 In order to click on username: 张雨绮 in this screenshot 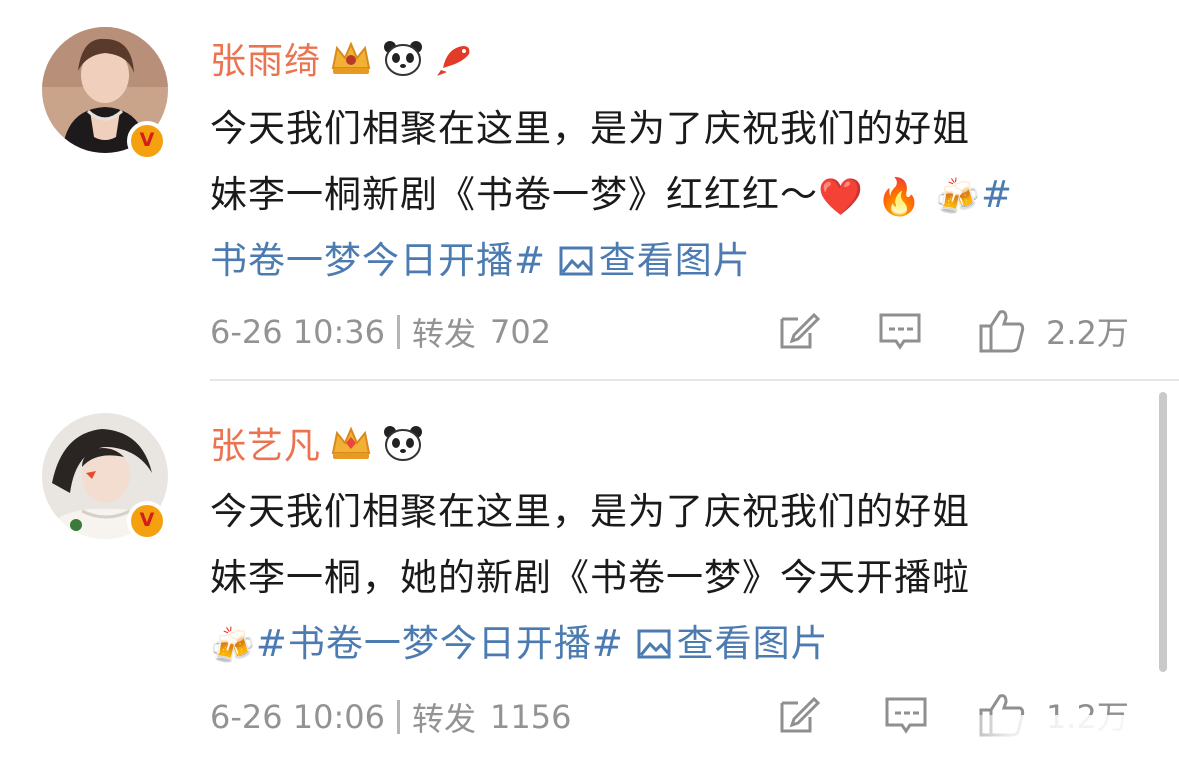, I will do `click(265, 58)`.